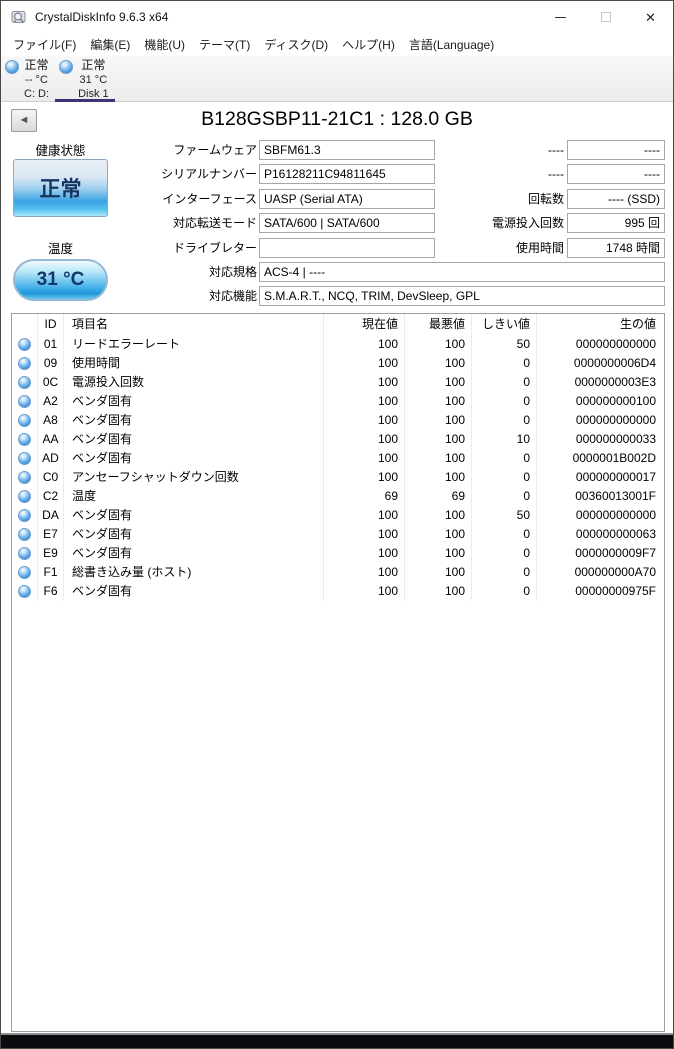 The width and height of the screenshot is (674, 1049). What do you see at coordinates (224, 44) in the screenshot?
I see `menu-item: テーマ(T)` at bounding box center [224, 44].